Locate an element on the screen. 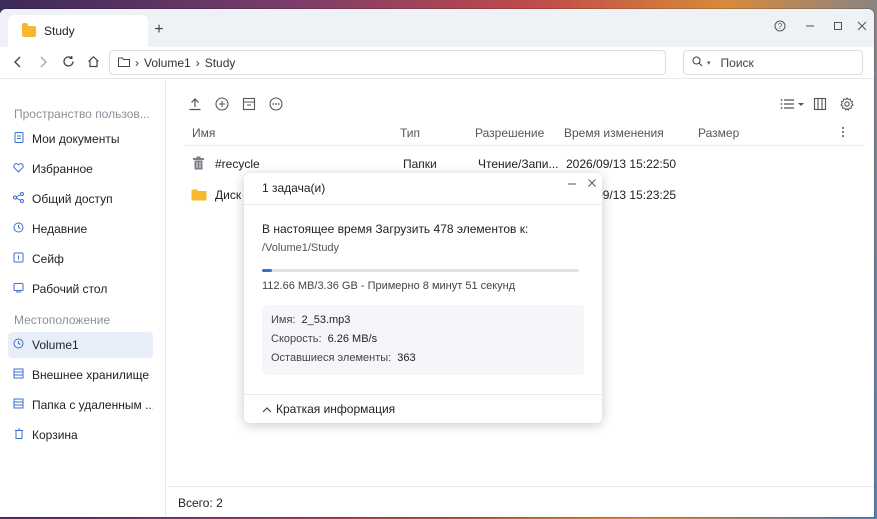 Image resolution: width=877 pixels, height=519 pixels. sidebar-item-recent: Недавние is located at coordinates (80, 229).